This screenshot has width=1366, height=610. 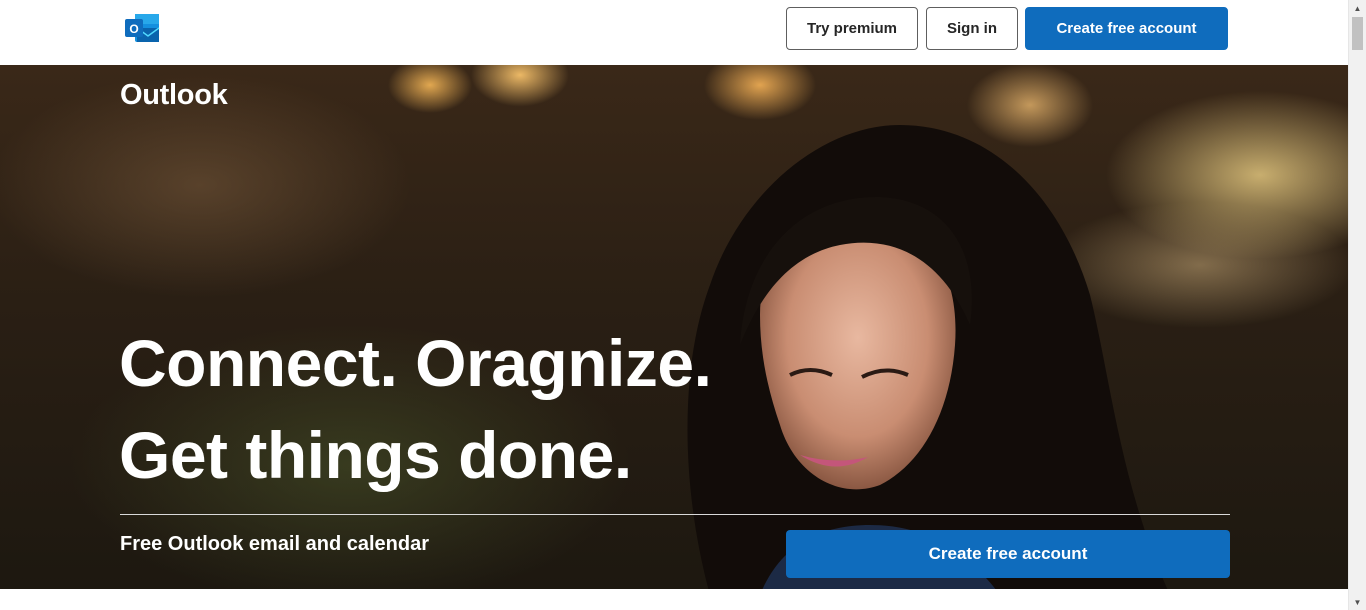 I want to click on hero-subtitle: Free Outlook email and calendar, so click(x=274, y=544).